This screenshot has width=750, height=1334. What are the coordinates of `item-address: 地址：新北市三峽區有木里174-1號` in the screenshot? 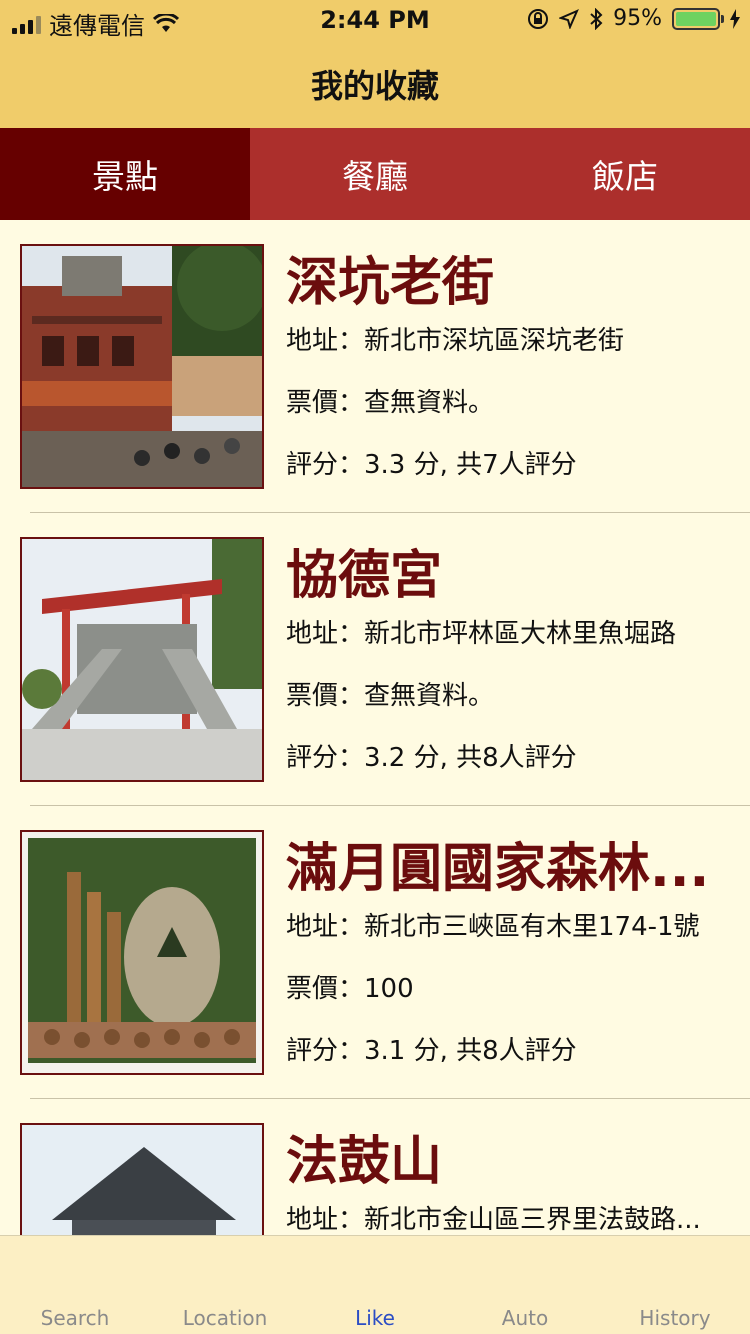 It's located at (493, 927).